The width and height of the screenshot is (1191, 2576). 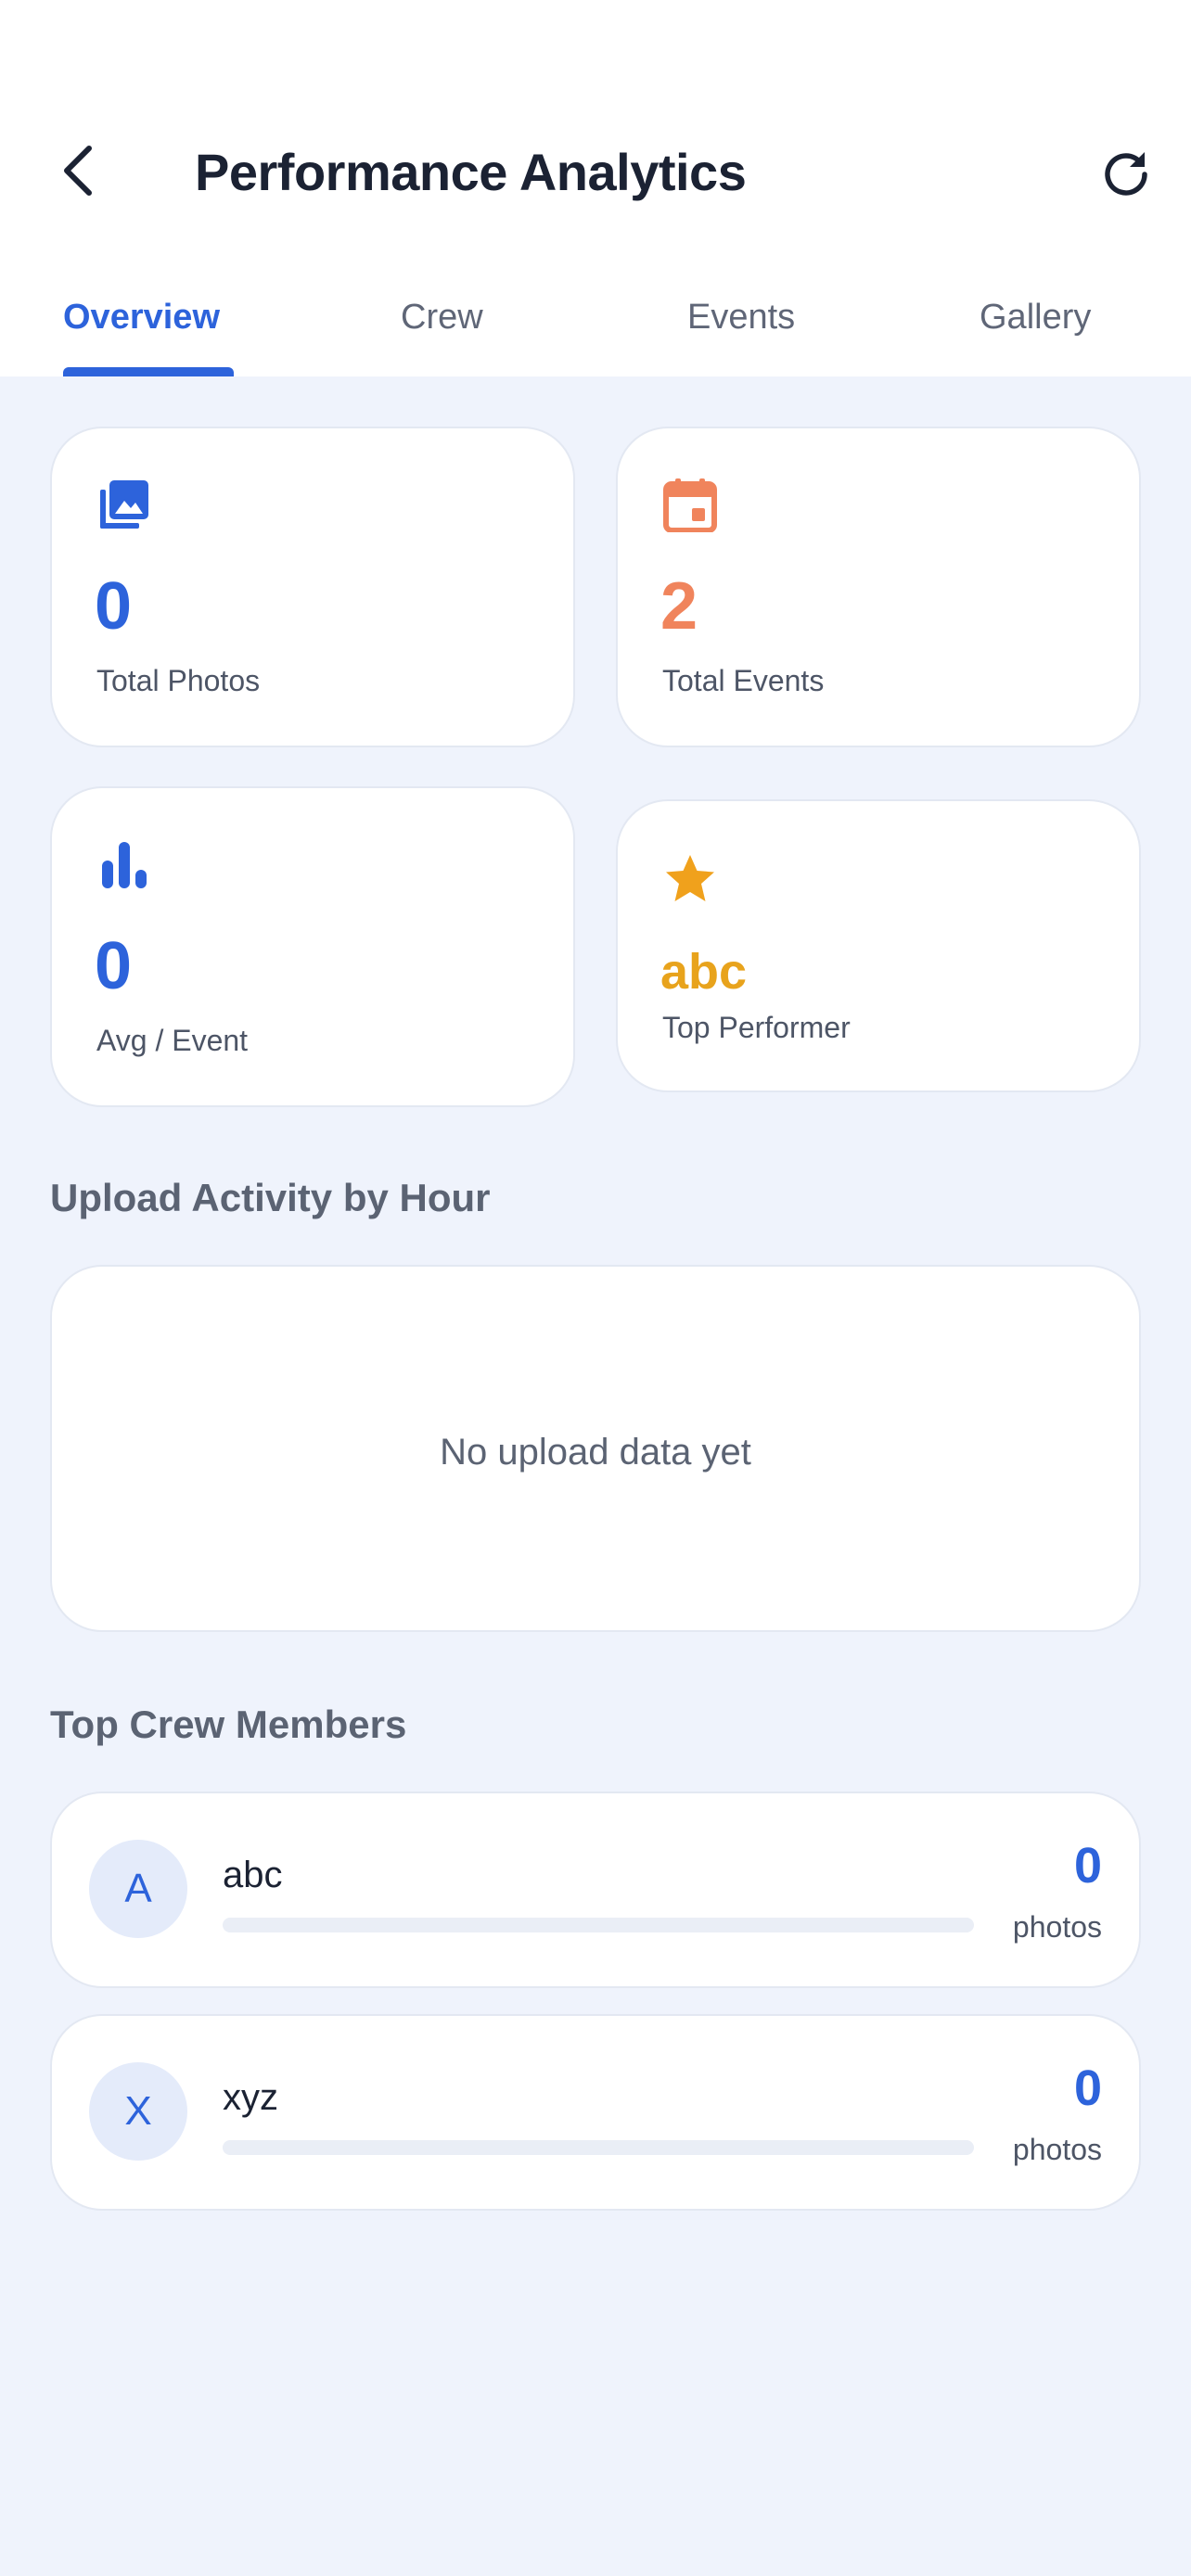 I want to click on star-icon, so click(x=690, y=878).